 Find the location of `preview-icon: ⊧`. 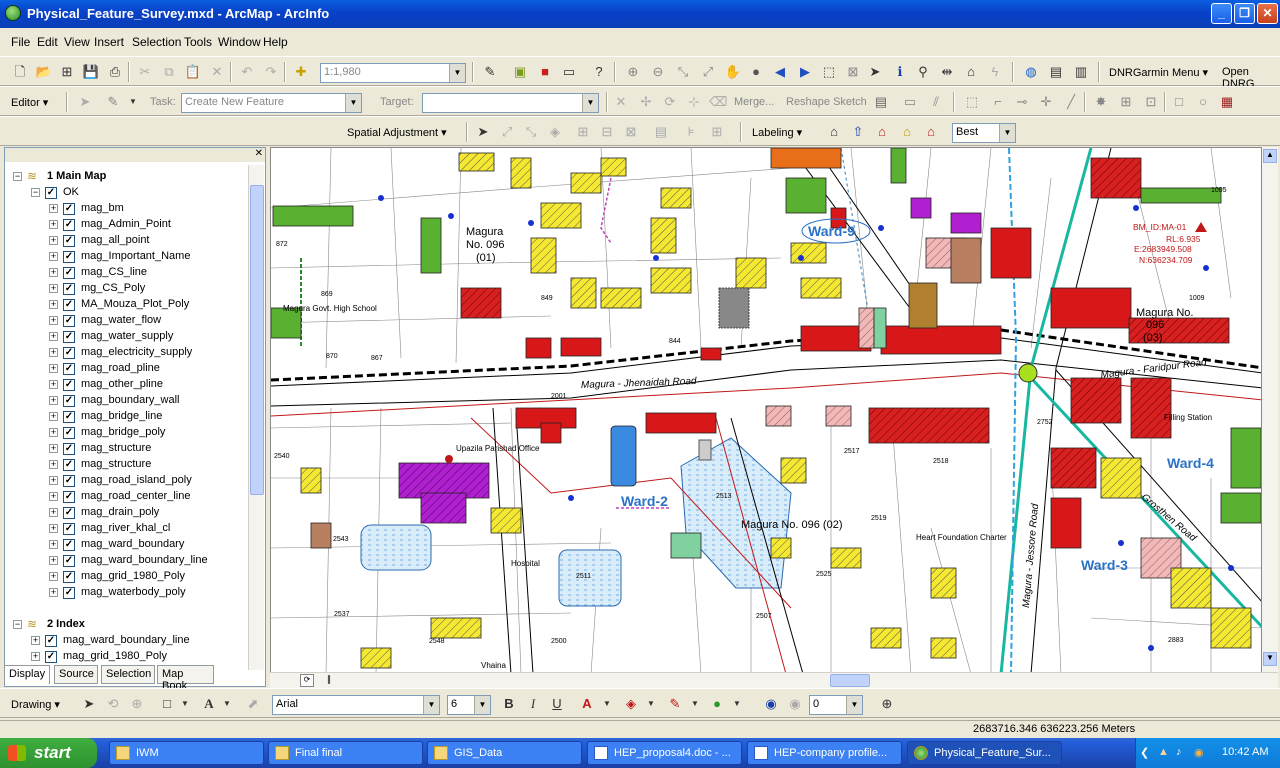

preview-icon: ⊧ is located at coordinates (691, 132).